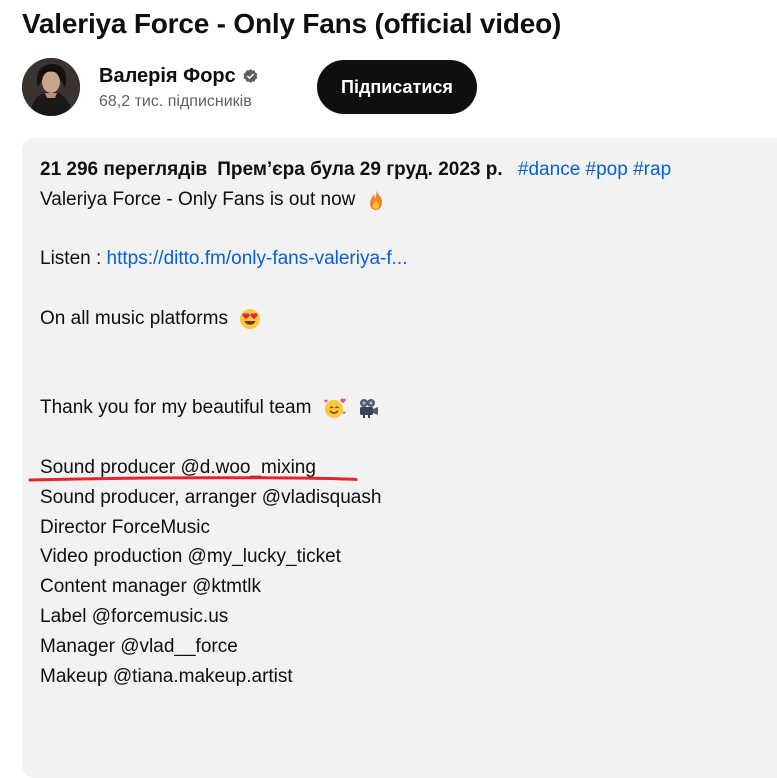  Describe the element at coordinates (150, 587) in the screenshot. I see `credit-line: Content manager @ktmtlk` at that location.